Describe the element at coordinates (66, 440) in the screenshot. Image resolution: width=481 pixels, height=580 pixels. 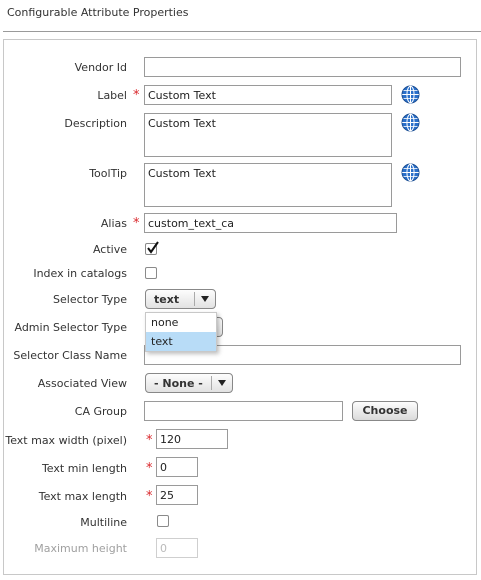
I see `text-max-width-label: Text max width (pixel)` at that location.